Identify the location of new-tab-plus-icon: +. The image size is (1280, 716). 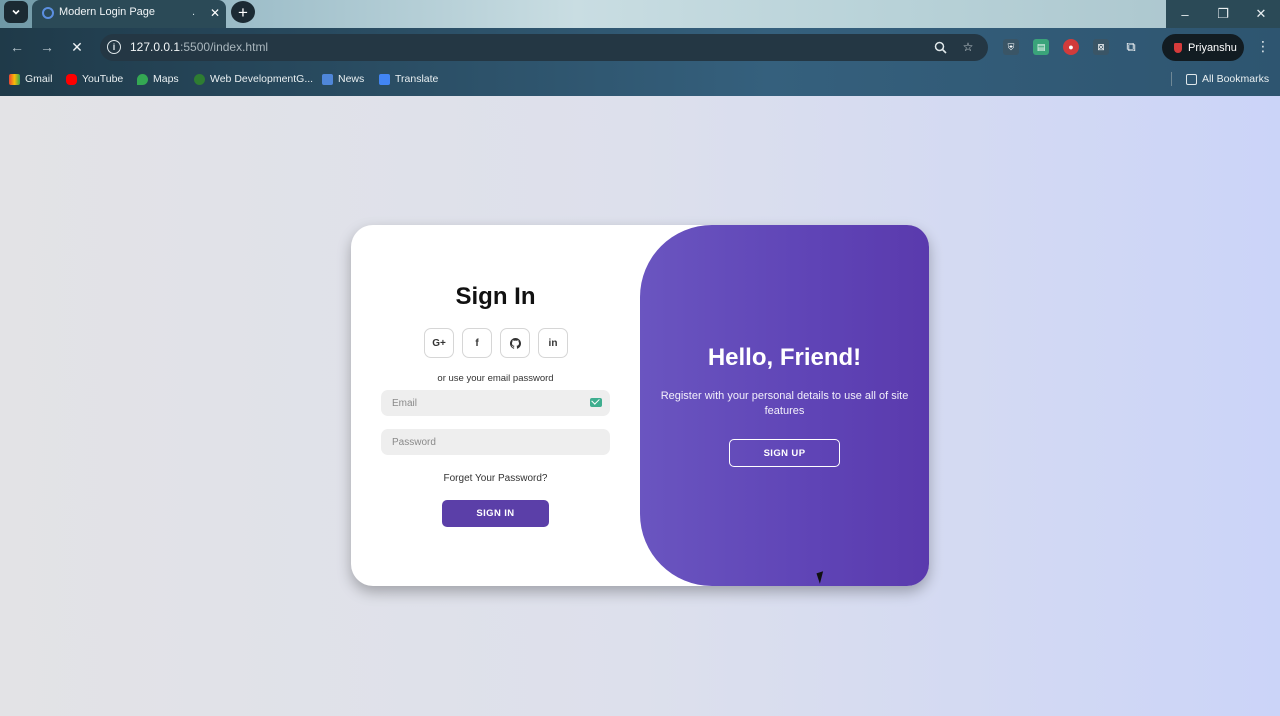
(243, 12).